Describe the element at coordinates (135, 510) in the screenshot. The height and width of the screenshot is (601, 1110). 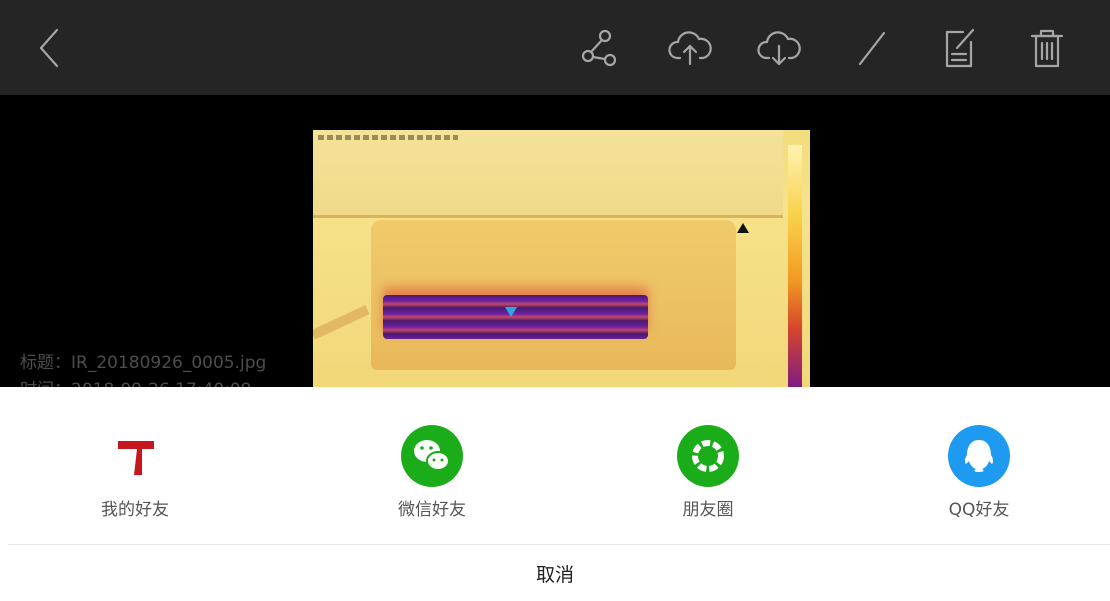
I see `share-item-label: 我的好友` at that location.